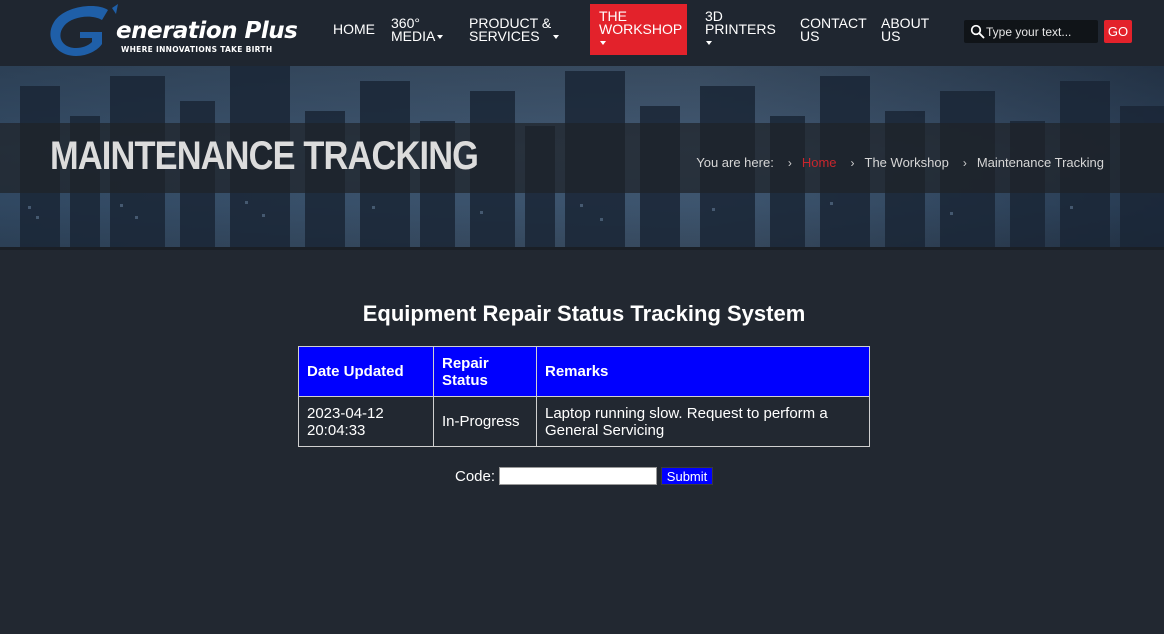  I want to click on nav-item-home: HOME, so click(354, 32).